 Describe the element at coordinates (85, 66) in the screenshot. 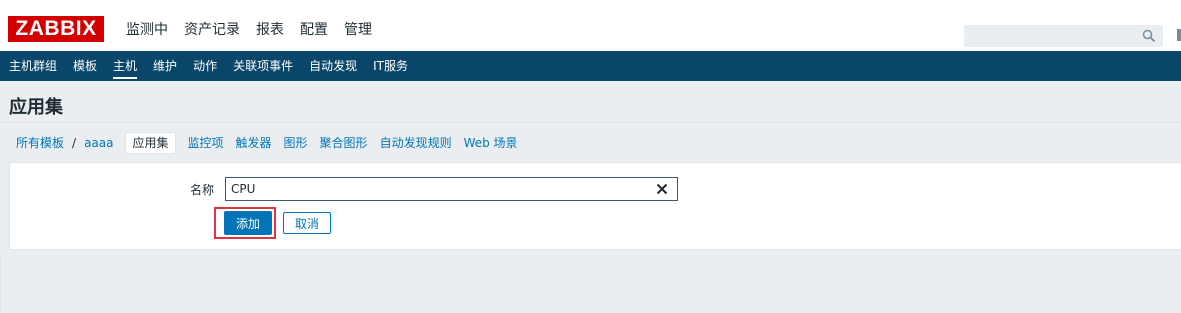

I see `sub-item-templates: 模板` at that location.